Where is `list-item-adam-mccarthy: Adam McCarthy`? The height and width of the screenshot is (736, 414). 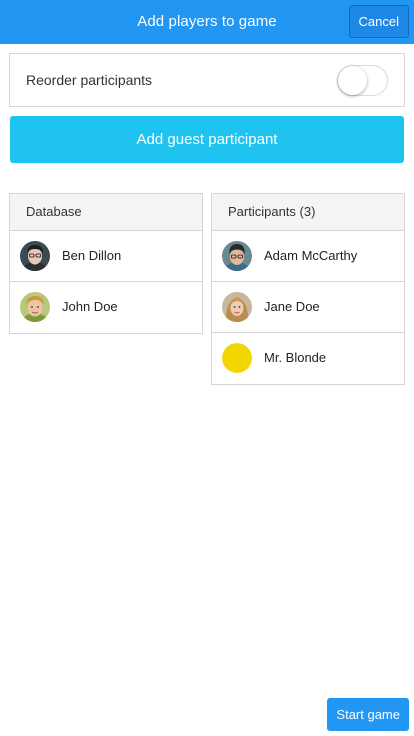
list-item-adam-mccarthy: Adam McCarthy is located at coordinates (308, 256).